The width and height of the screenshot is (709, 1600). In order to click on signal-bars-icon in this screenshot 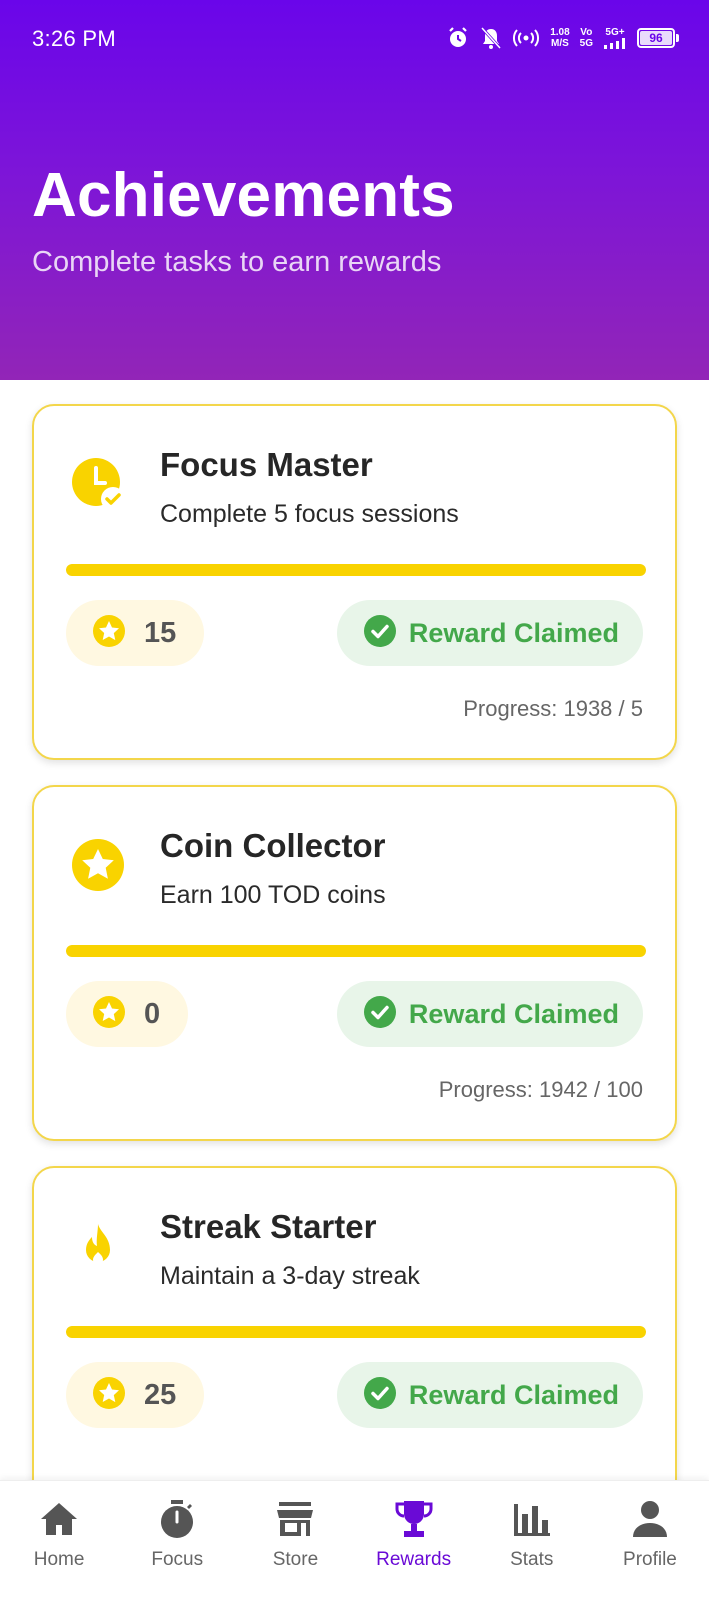, I will do `click(614, 43)`.